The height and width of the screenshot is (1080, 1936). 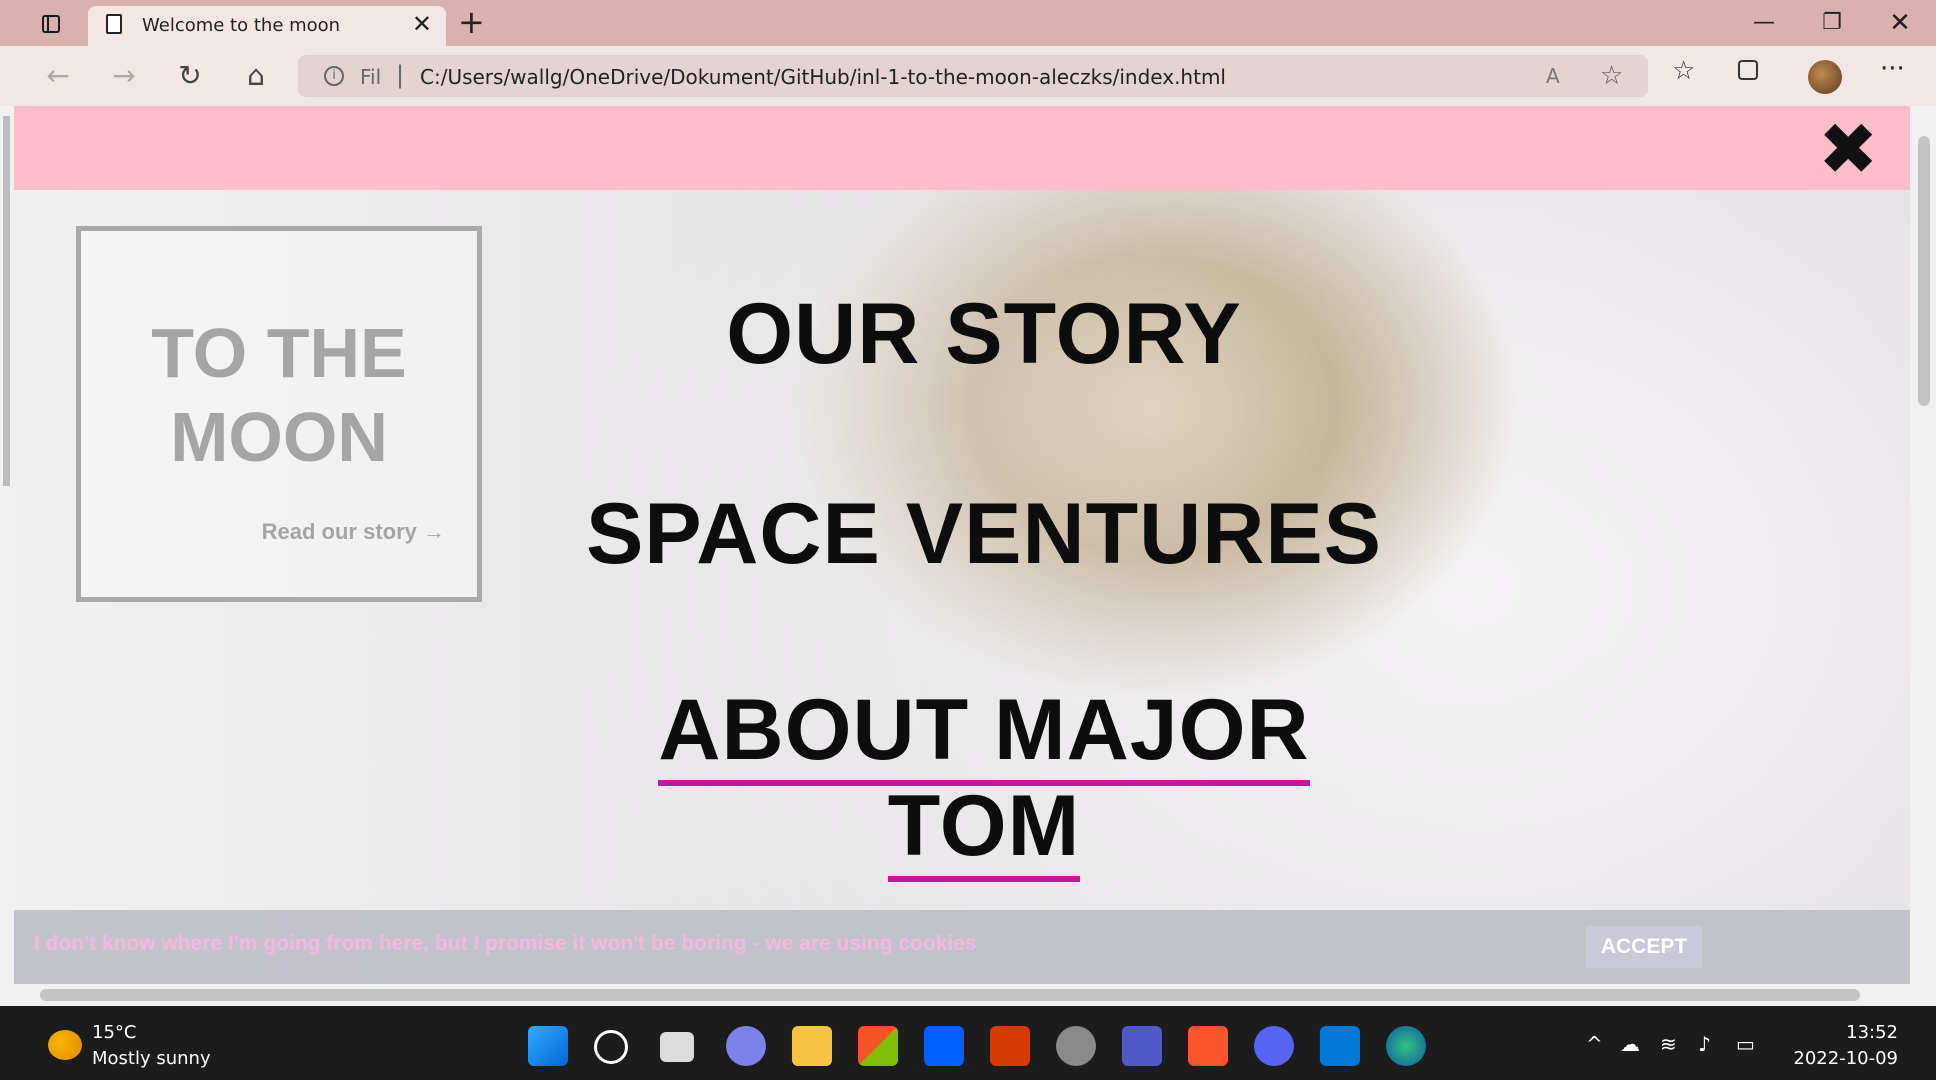 I want to click on close-menu-icon: ✖, so click(x=1848, y=149).